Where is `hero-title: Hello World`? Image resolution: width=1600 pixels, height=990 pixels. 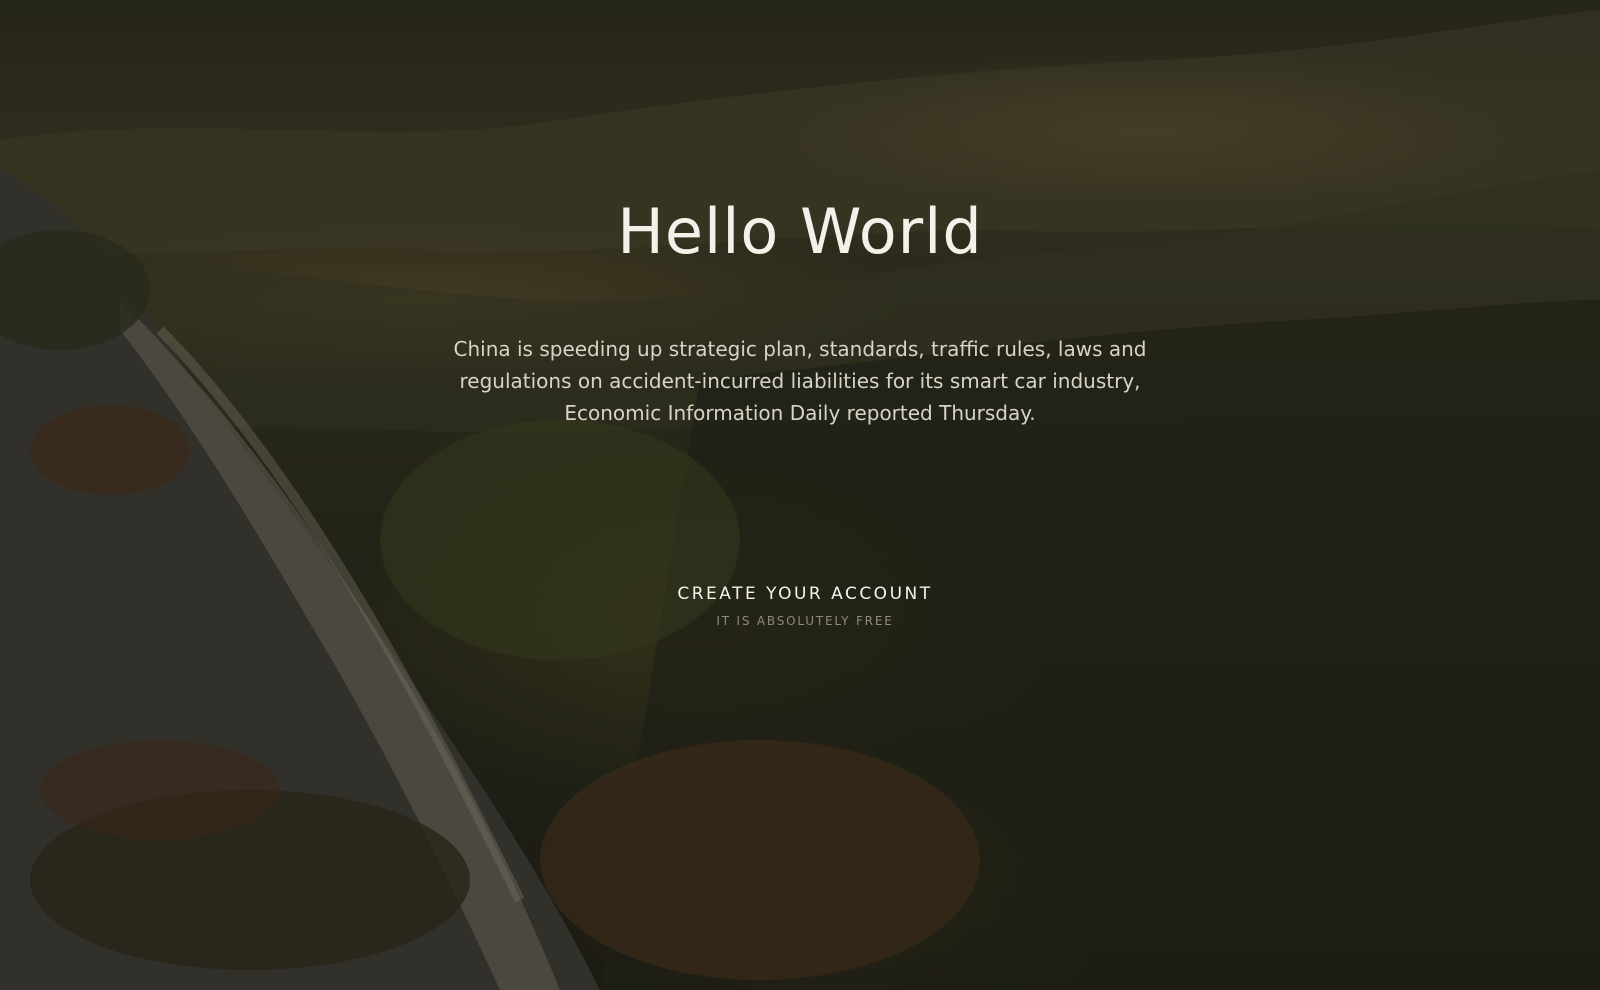
hero-title: Hello World is located at coordinates (800, 231).